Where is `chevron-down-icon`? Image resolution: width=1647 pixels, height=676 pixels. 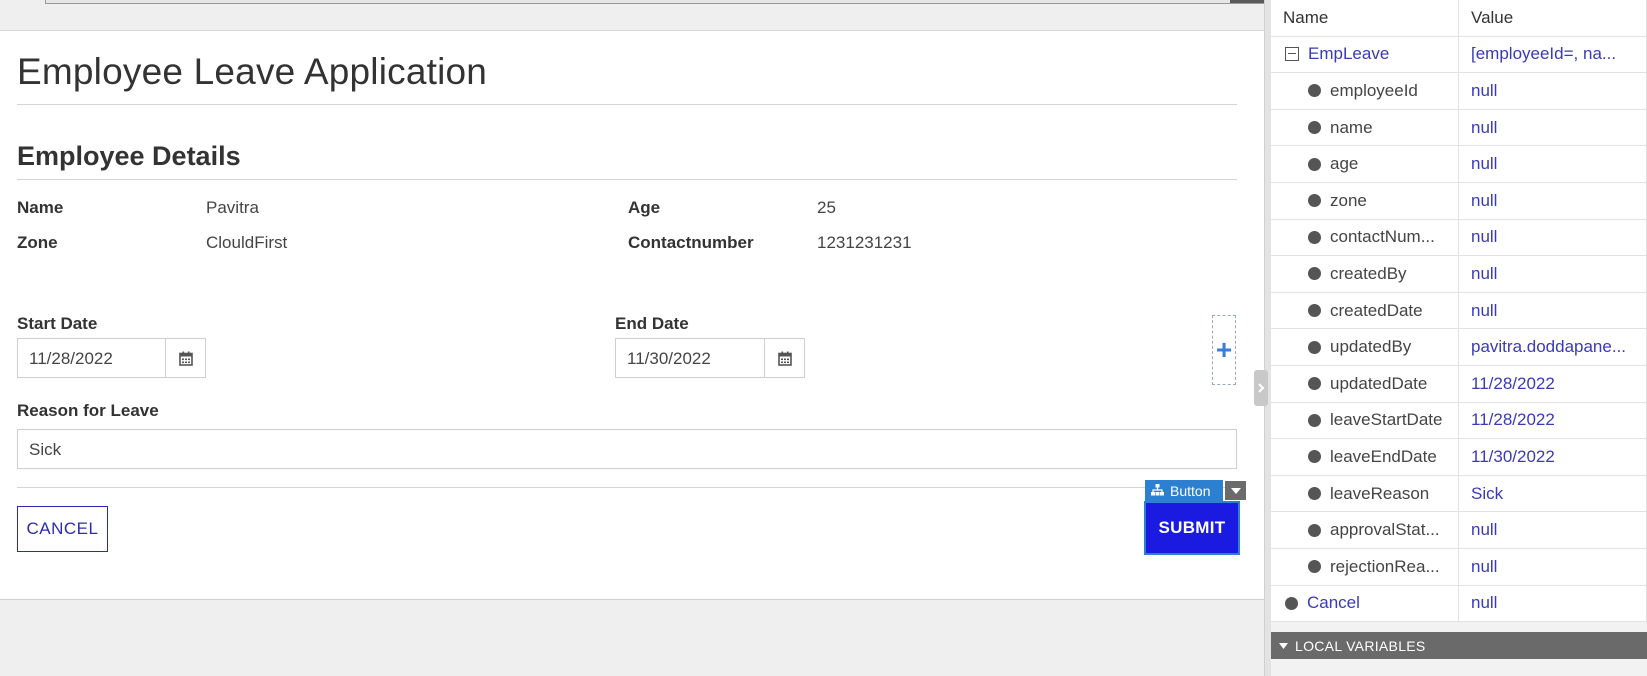
chevron-down-icon is located at coordinates (1235, 490).